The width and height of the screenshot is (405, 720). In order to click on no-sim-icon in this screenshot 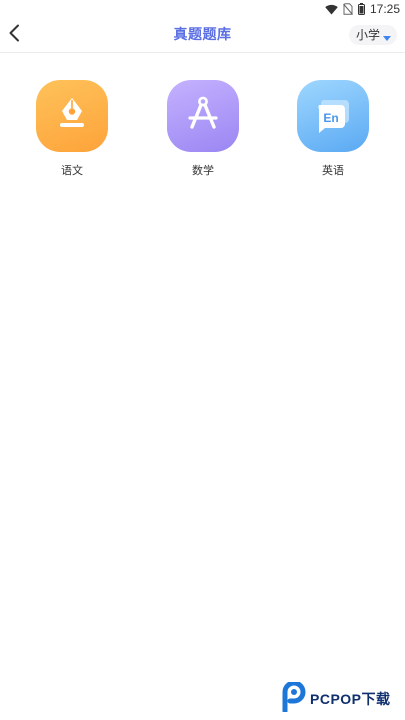, I will do `click(348, 9)`.